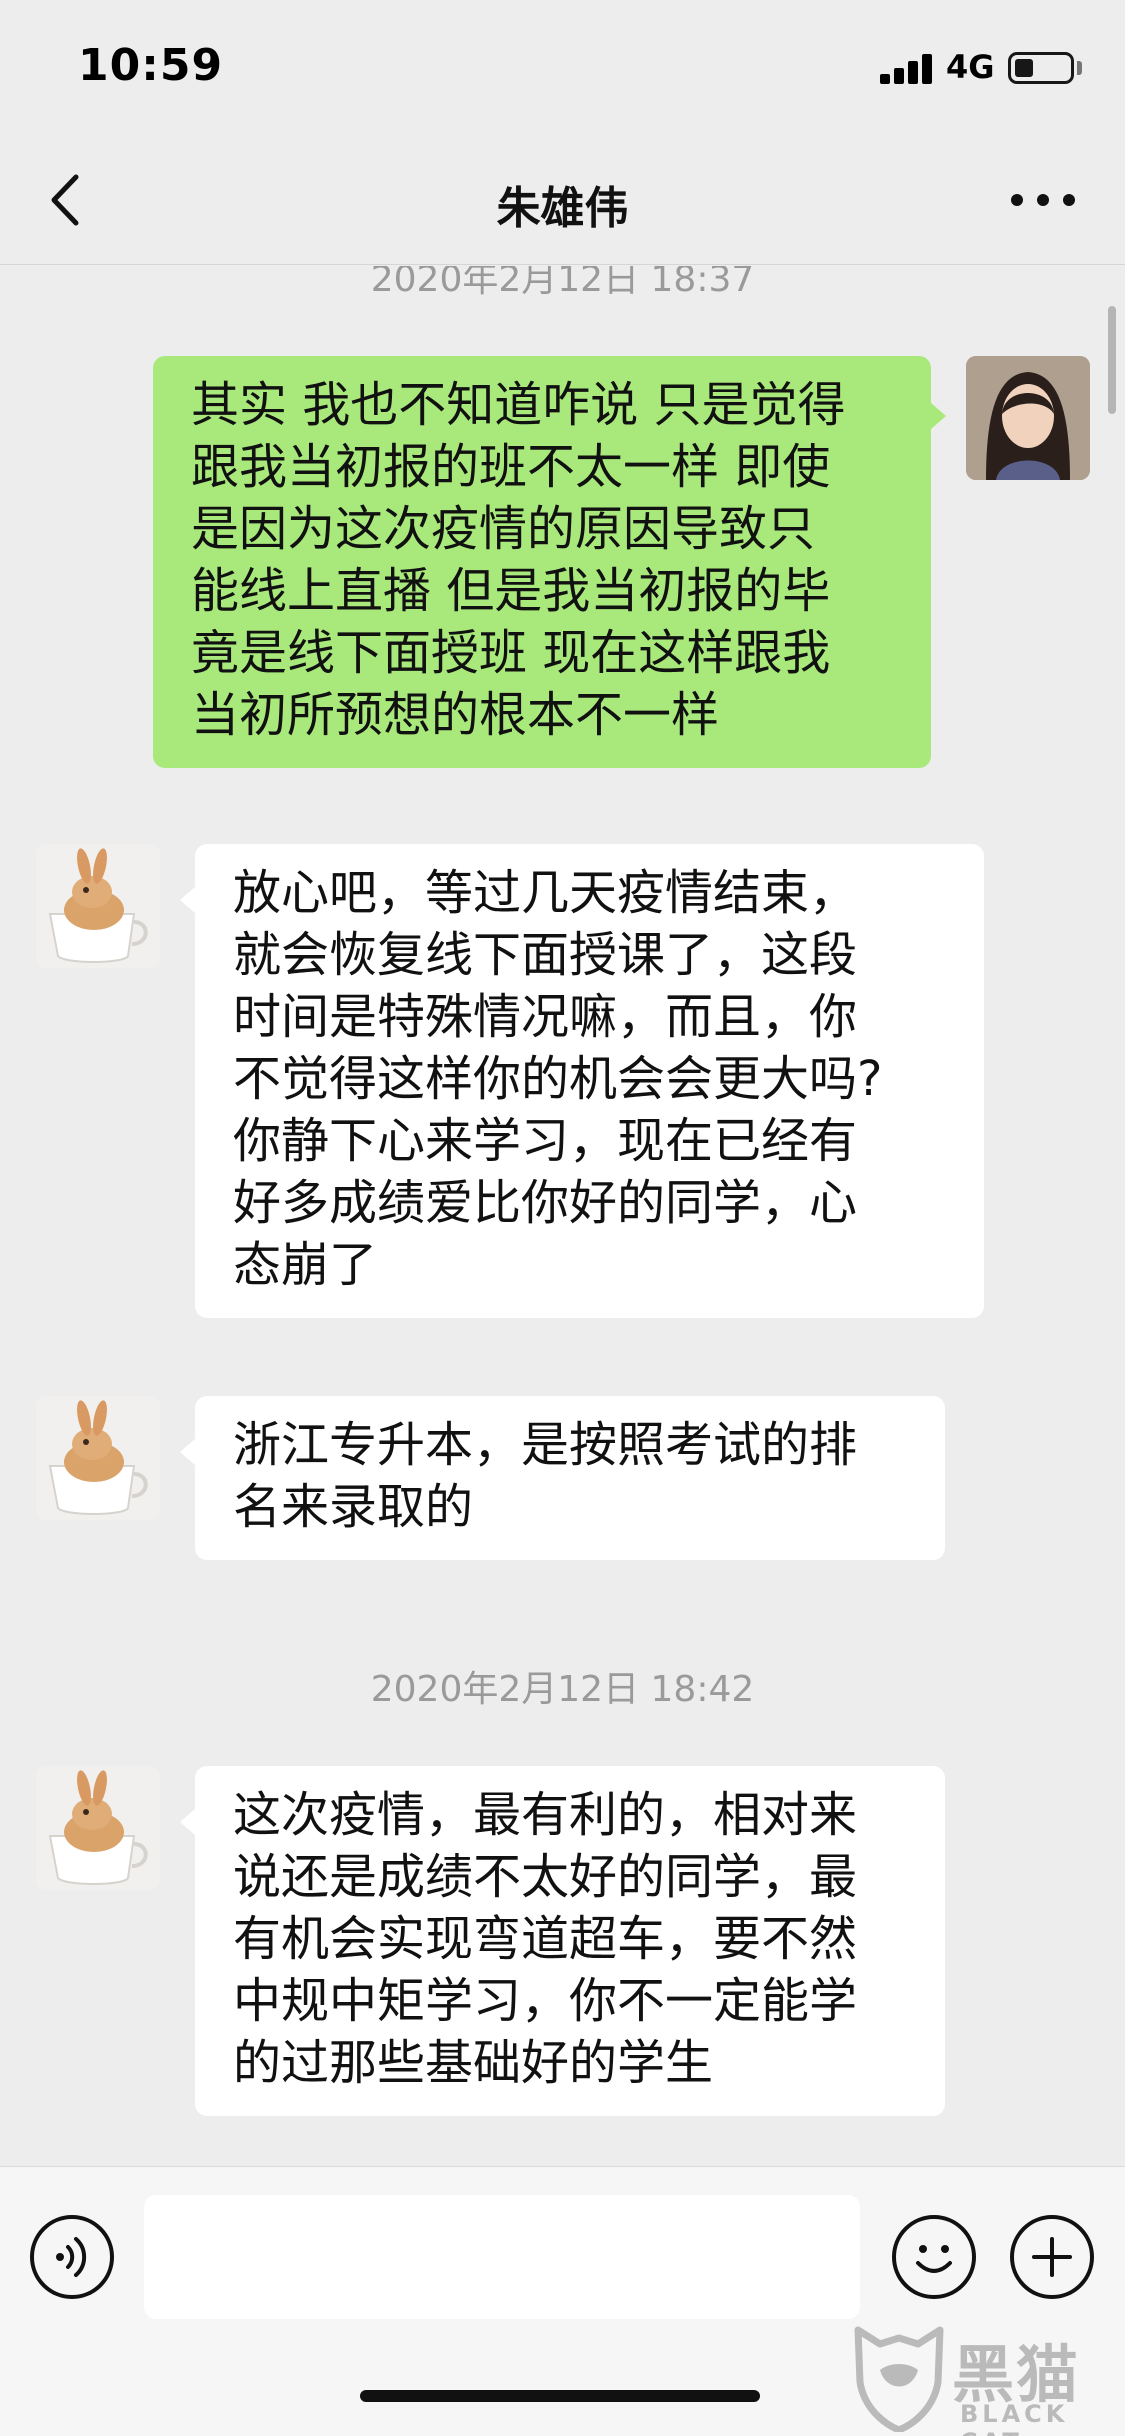 The width and height of the screenshot is (1125, 2436). Describe the element at coordinates (151, 65) in the screenshot. I see `status-time: 10:59` at that location.